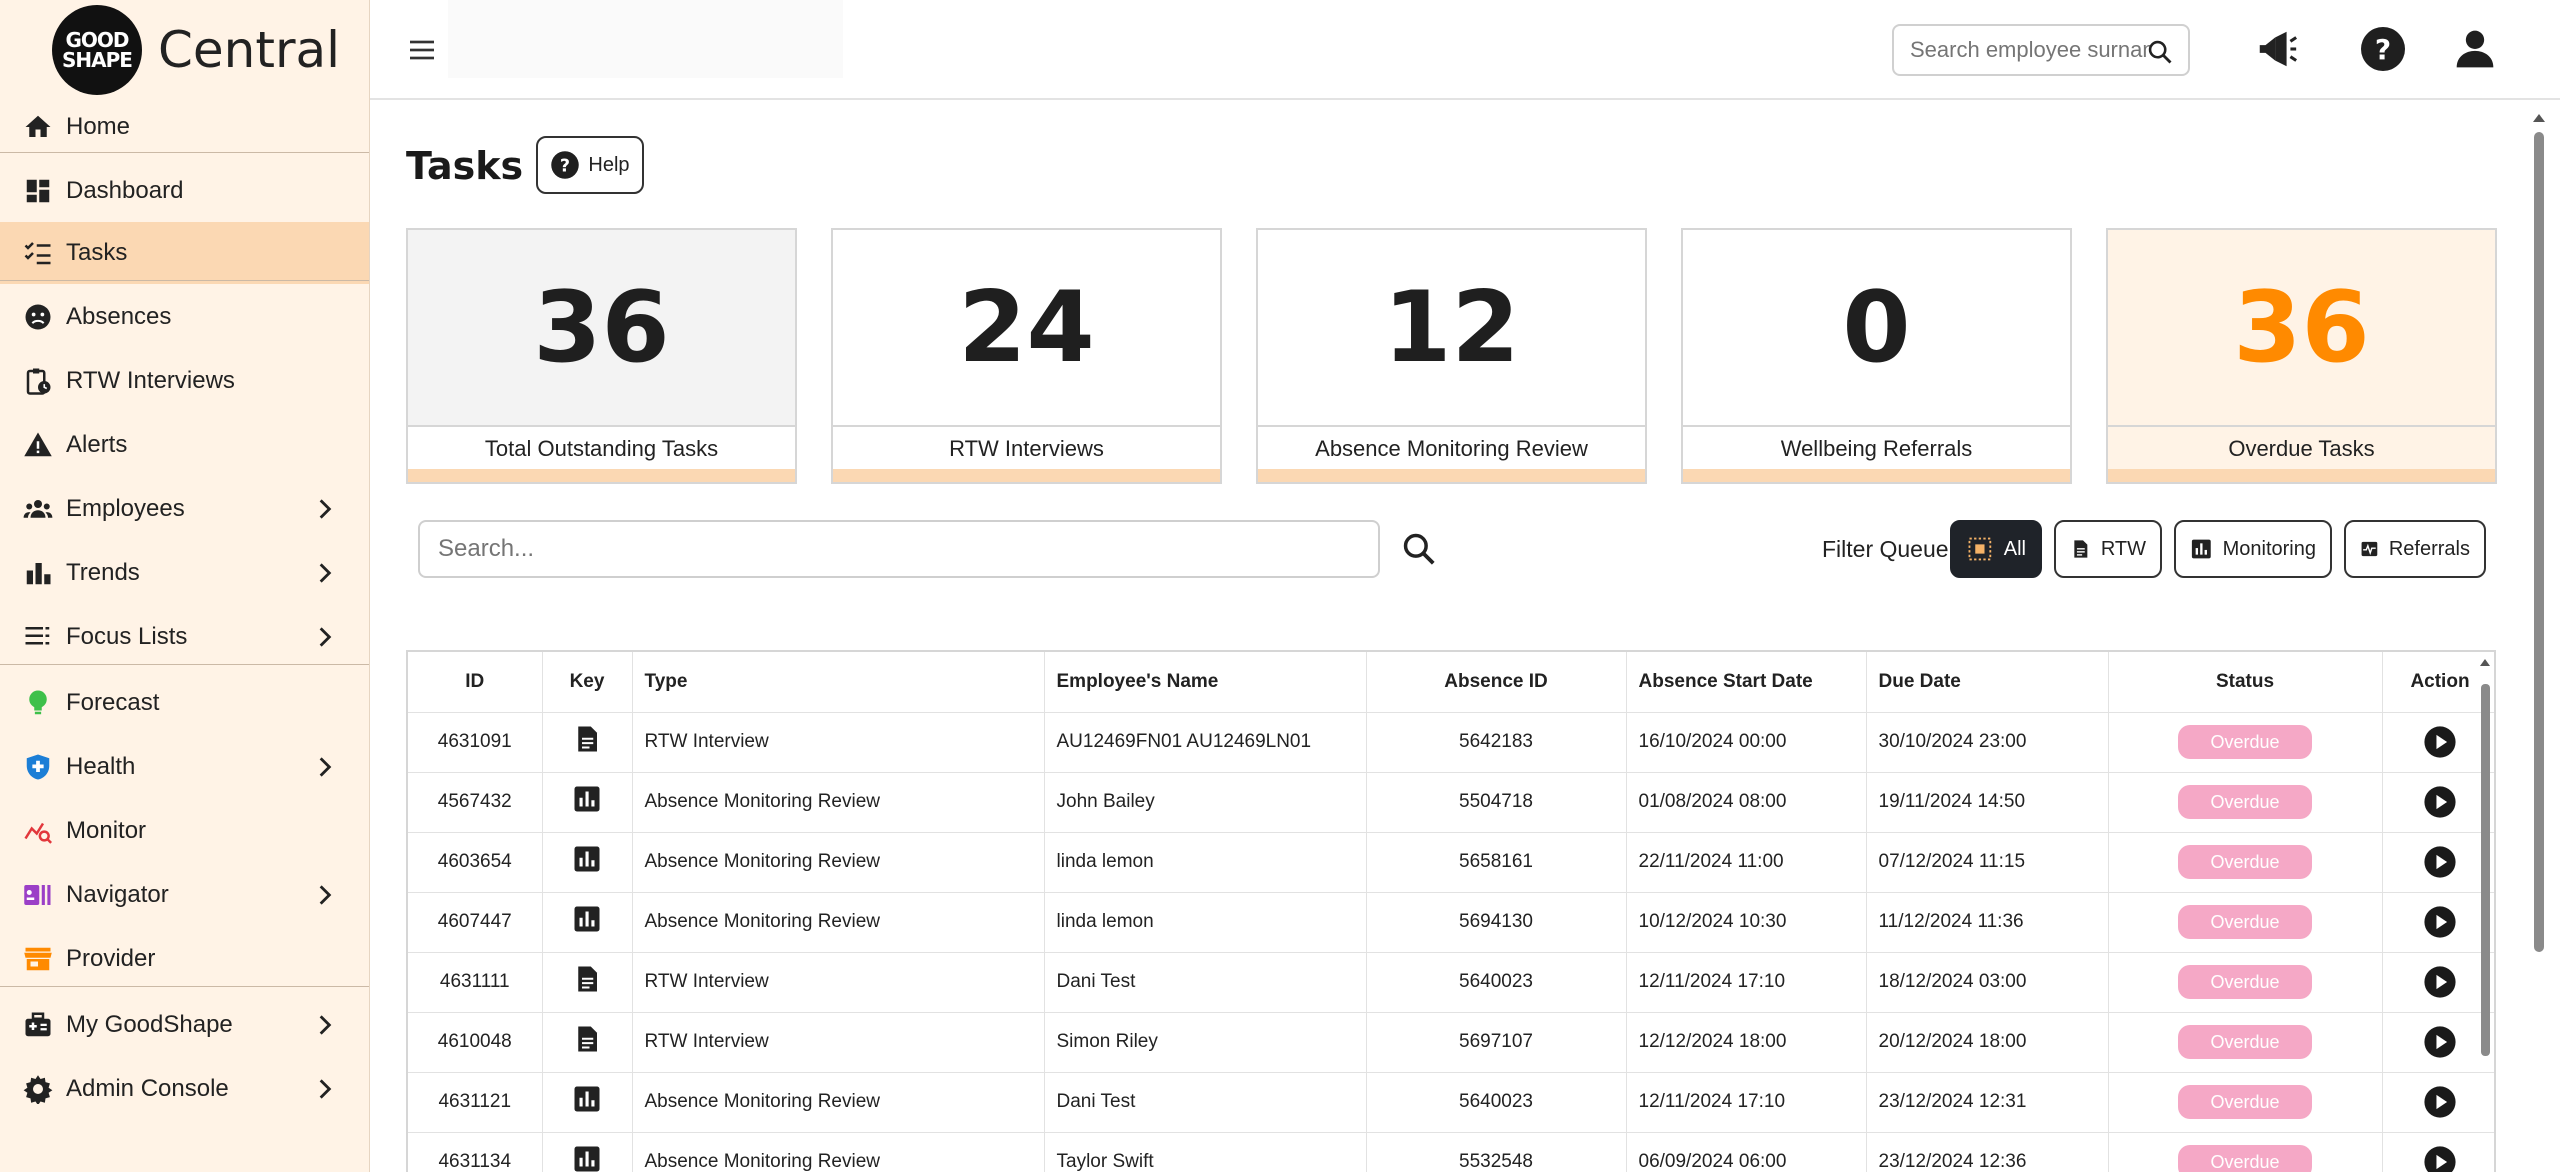  I want to click on pulse-icon, so click(2369, 549).